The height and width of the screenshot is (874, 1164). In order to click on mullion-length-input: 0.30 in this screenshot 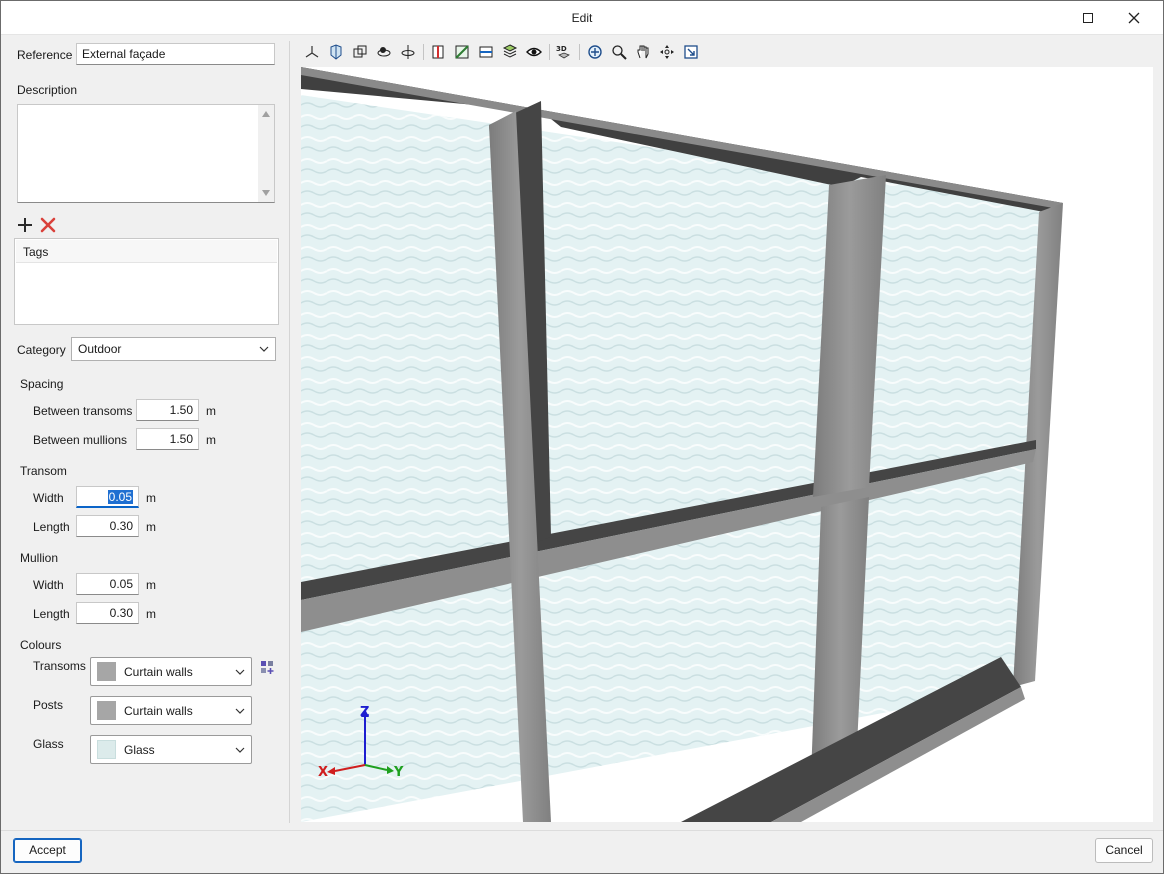, I will do `click(107, 613)`.